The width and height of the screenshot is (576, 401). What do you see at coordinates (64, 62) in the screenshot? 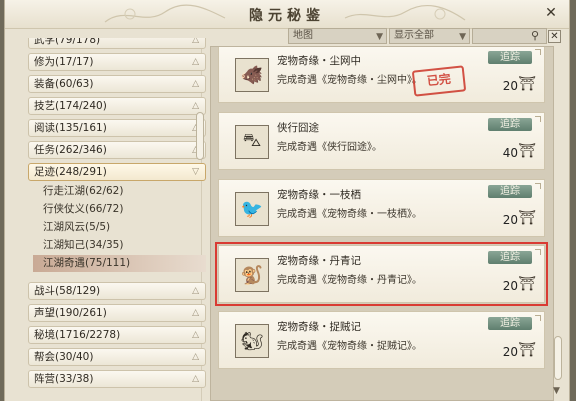
I see `category-label: 修为(17/17)` at bounding box center [64, 62].